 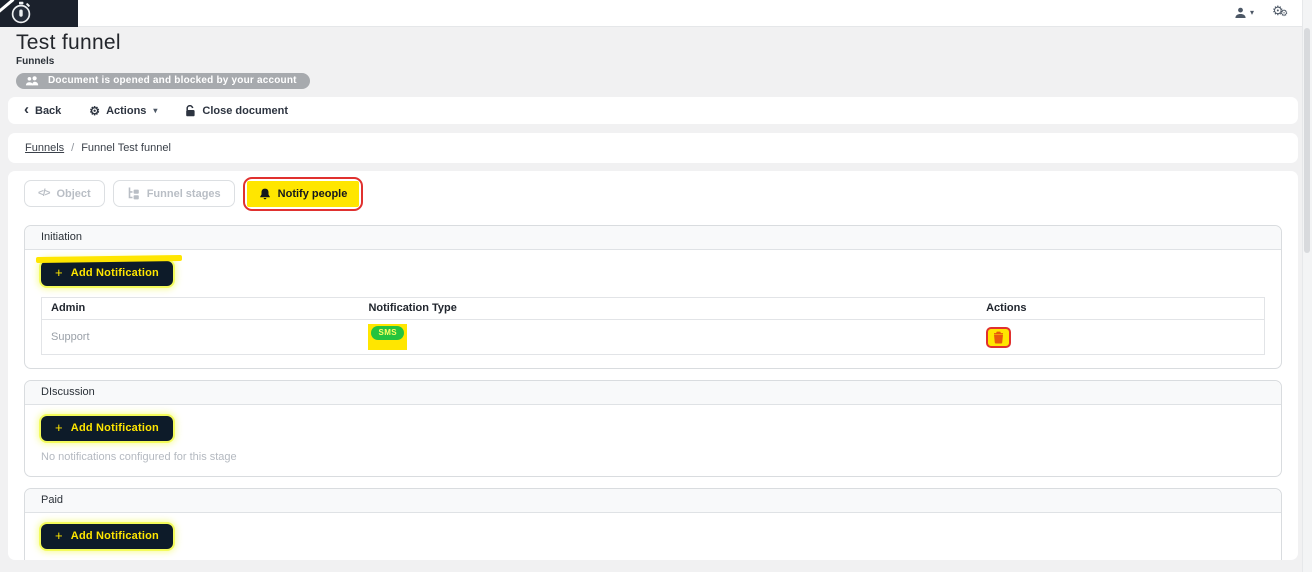 I want to click on actions-label: Actions, so click(x=126, y=110).